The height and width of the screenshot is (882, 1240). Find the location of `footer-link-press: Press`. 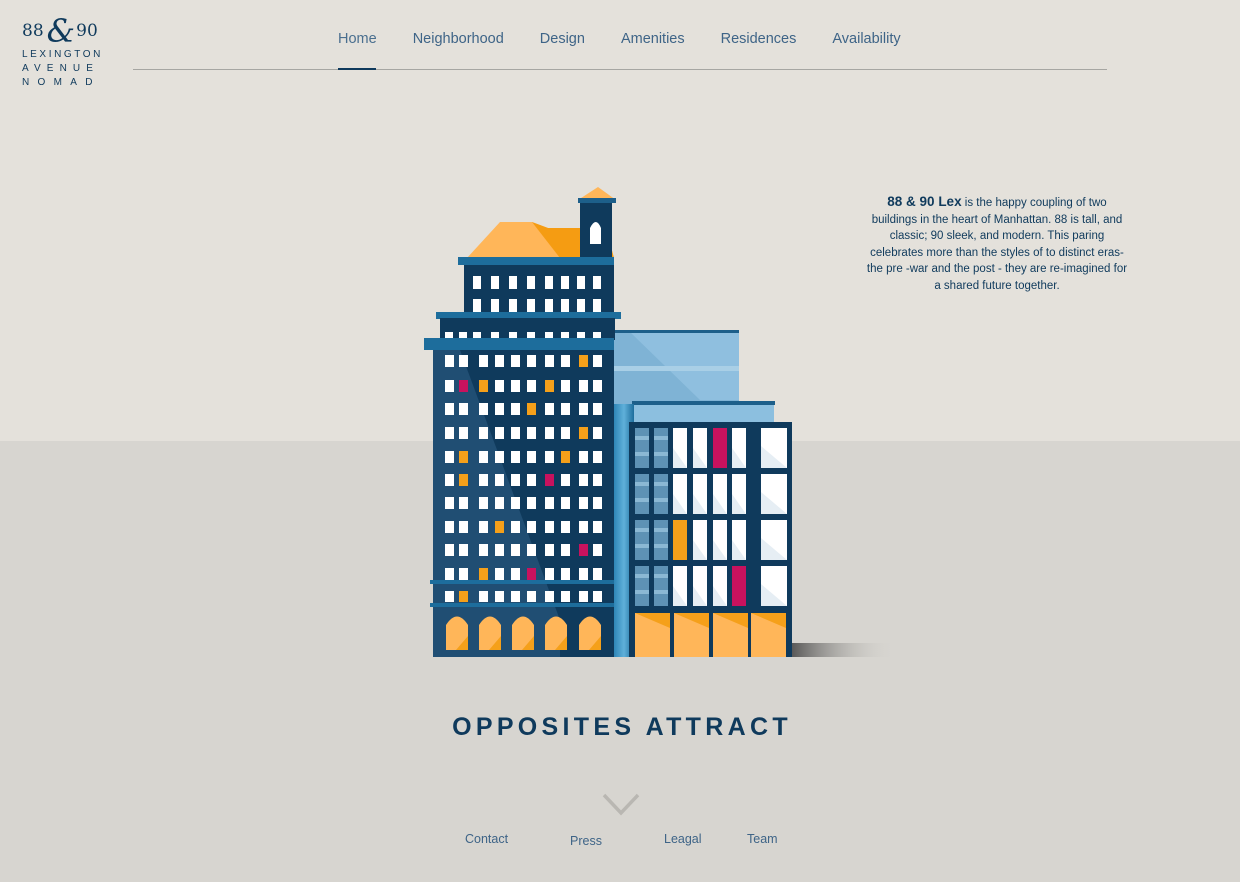

footer-link-press: Press is located at coordinates (586, 841).